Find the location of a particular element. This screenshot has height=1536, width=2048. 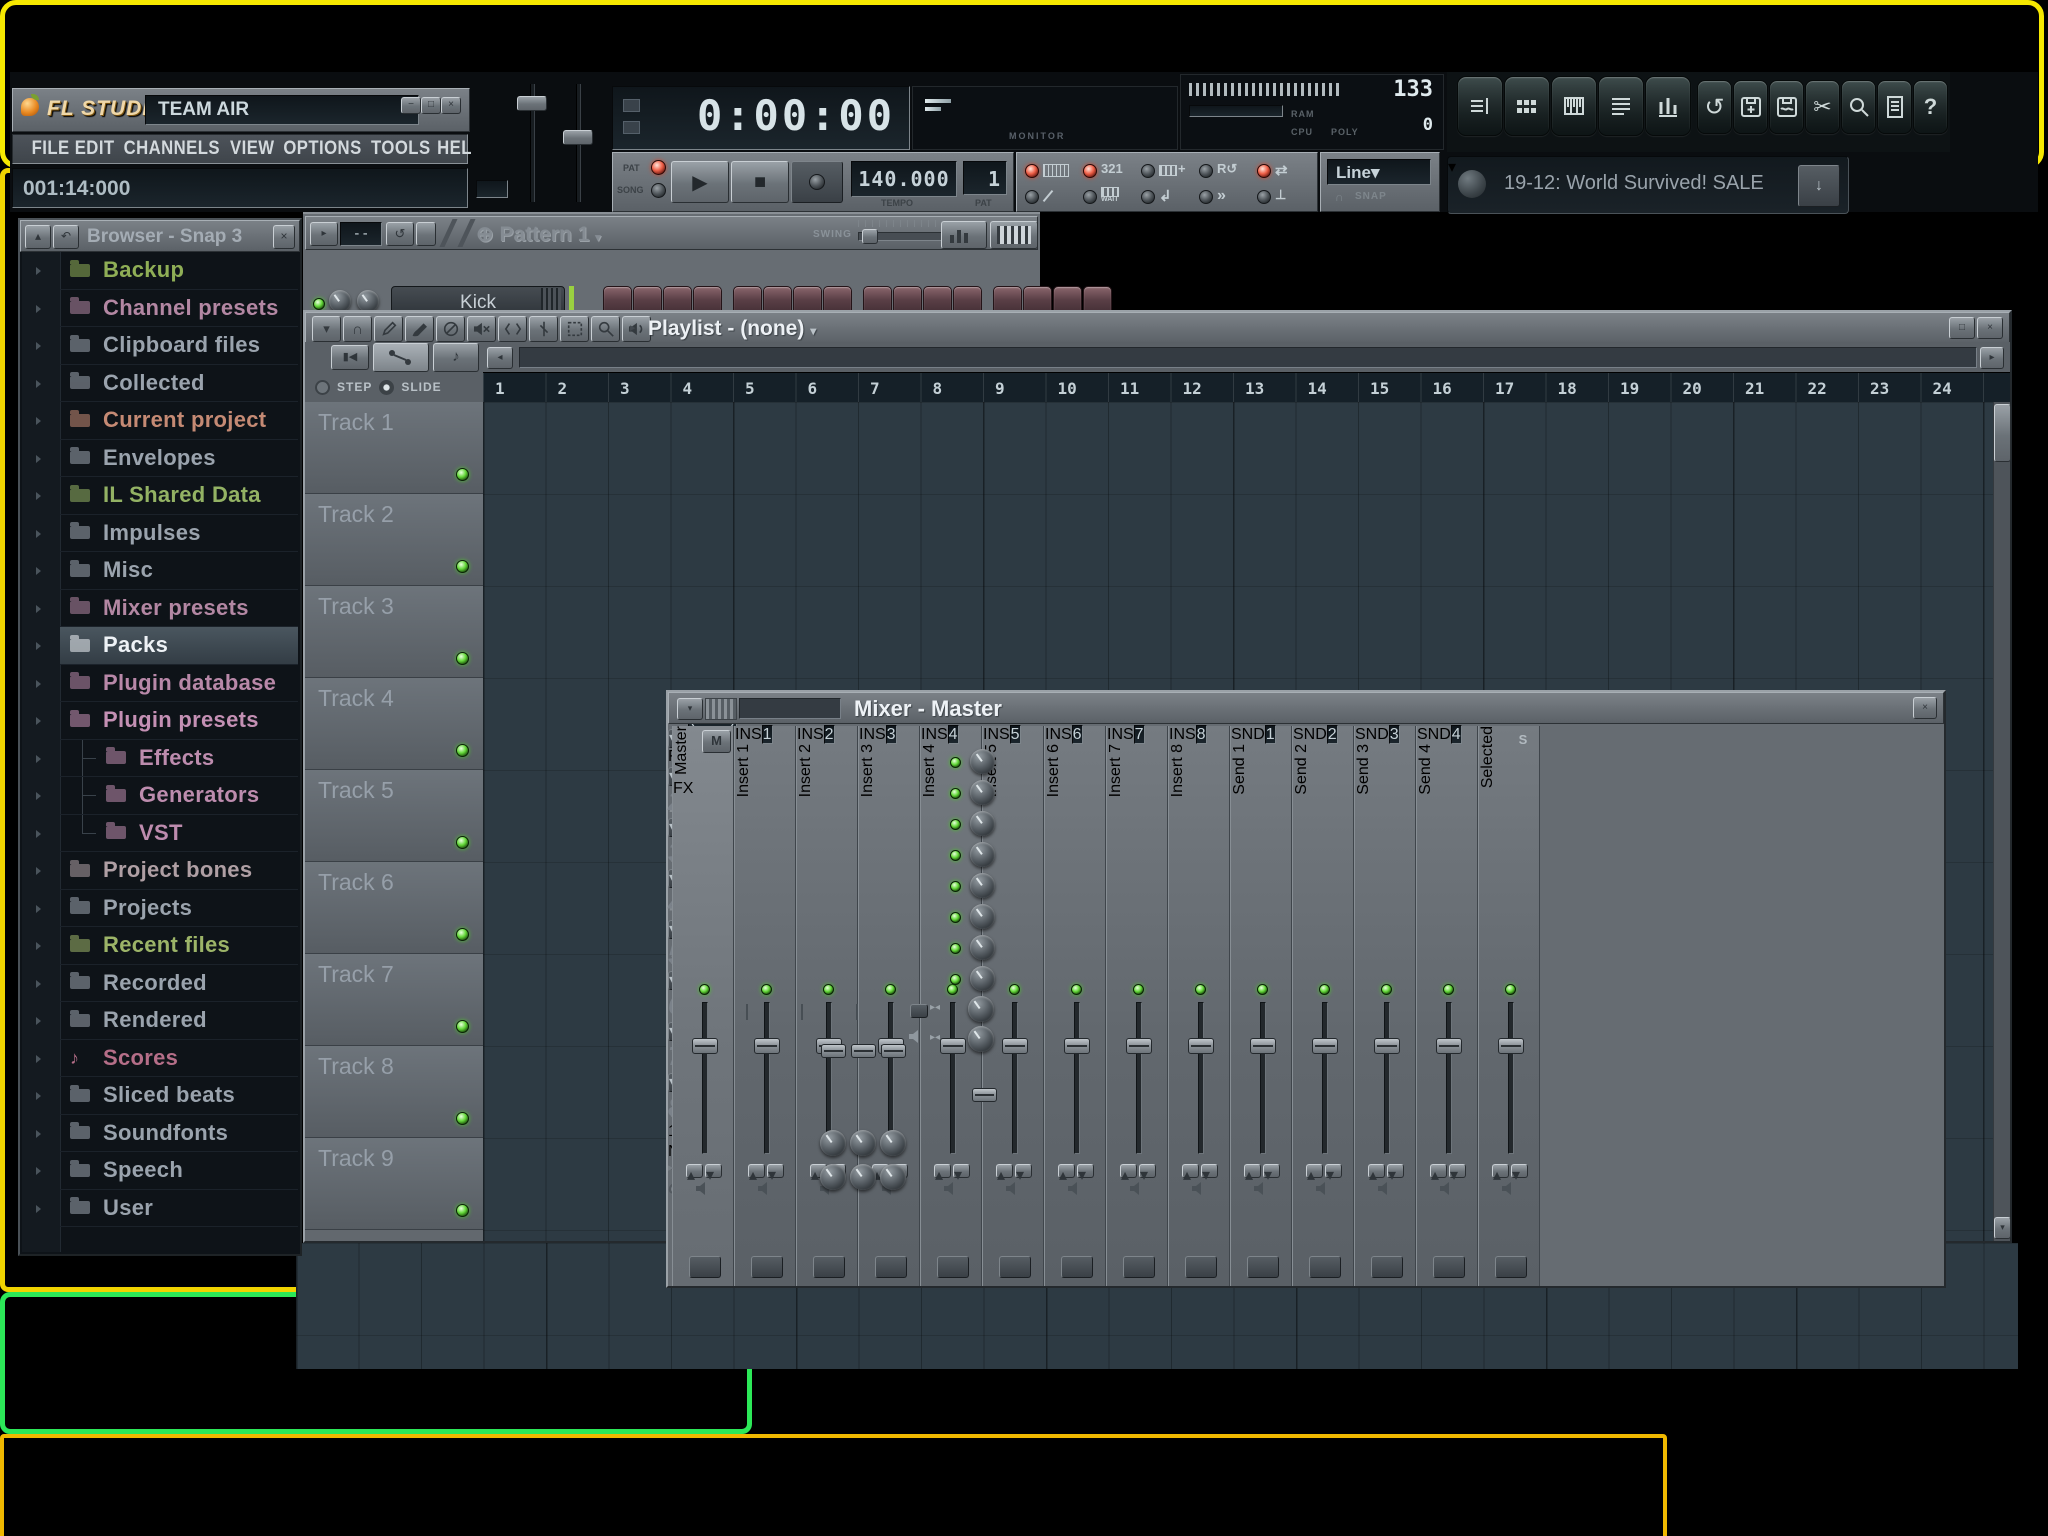

browser-item-plugin-presets: Plugin presets is located at coordinates (179, 721).